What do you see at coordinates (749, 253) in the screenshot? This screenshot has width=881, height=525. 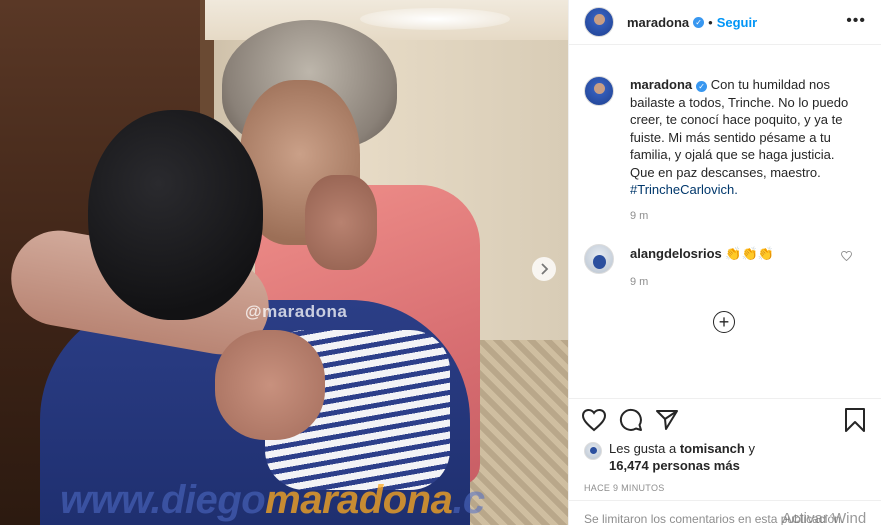 I see `comment-body: 👏👏👏` at bounding box center [749, 253].